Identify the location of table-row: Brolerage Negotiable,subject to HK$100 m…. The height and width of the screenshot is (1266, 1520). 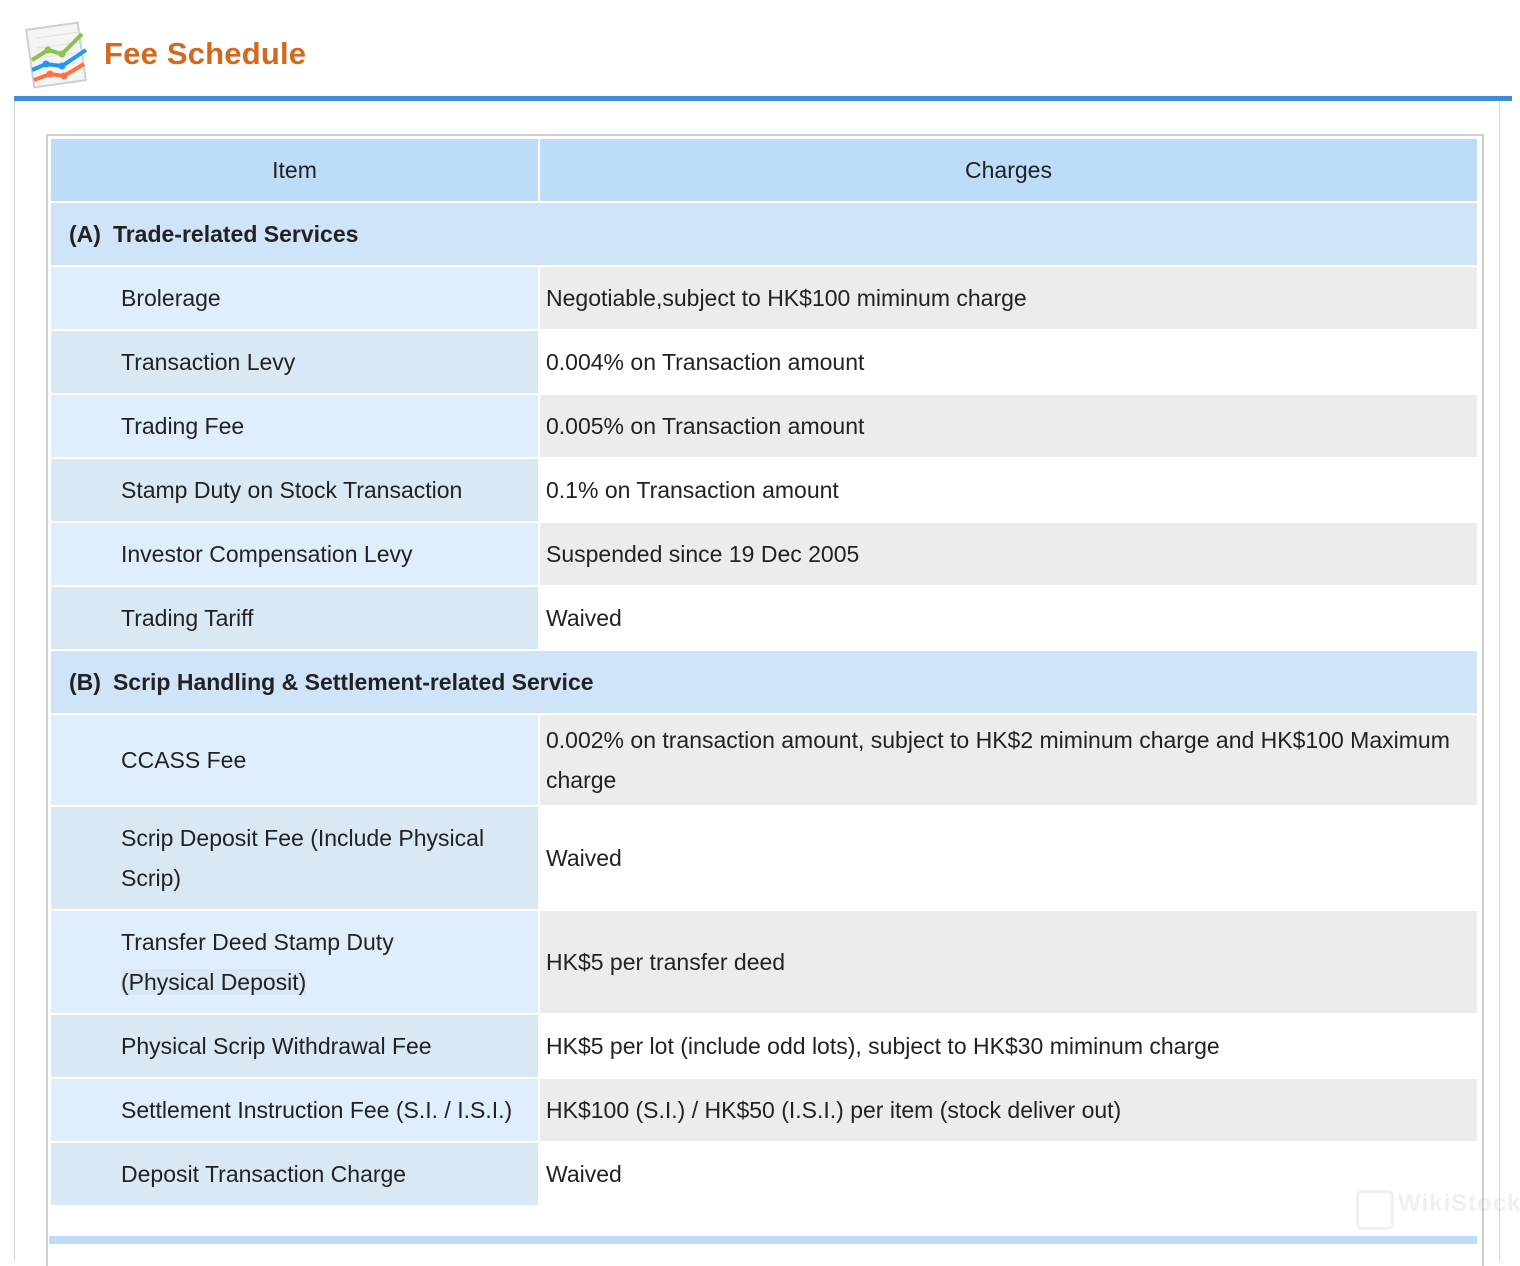
(764, 298).